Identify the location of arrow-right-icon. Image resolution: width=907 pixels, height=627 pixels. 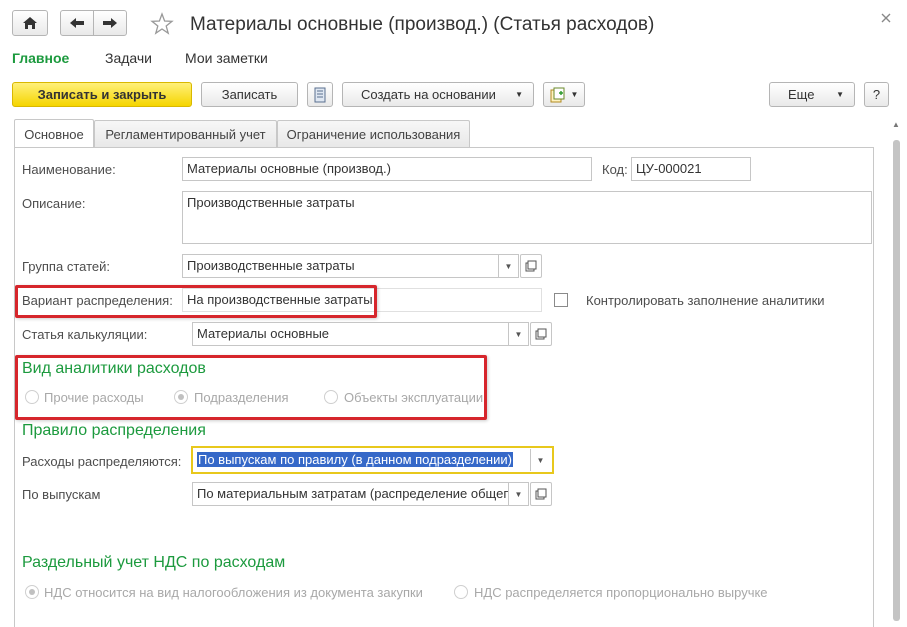
(110, 23).